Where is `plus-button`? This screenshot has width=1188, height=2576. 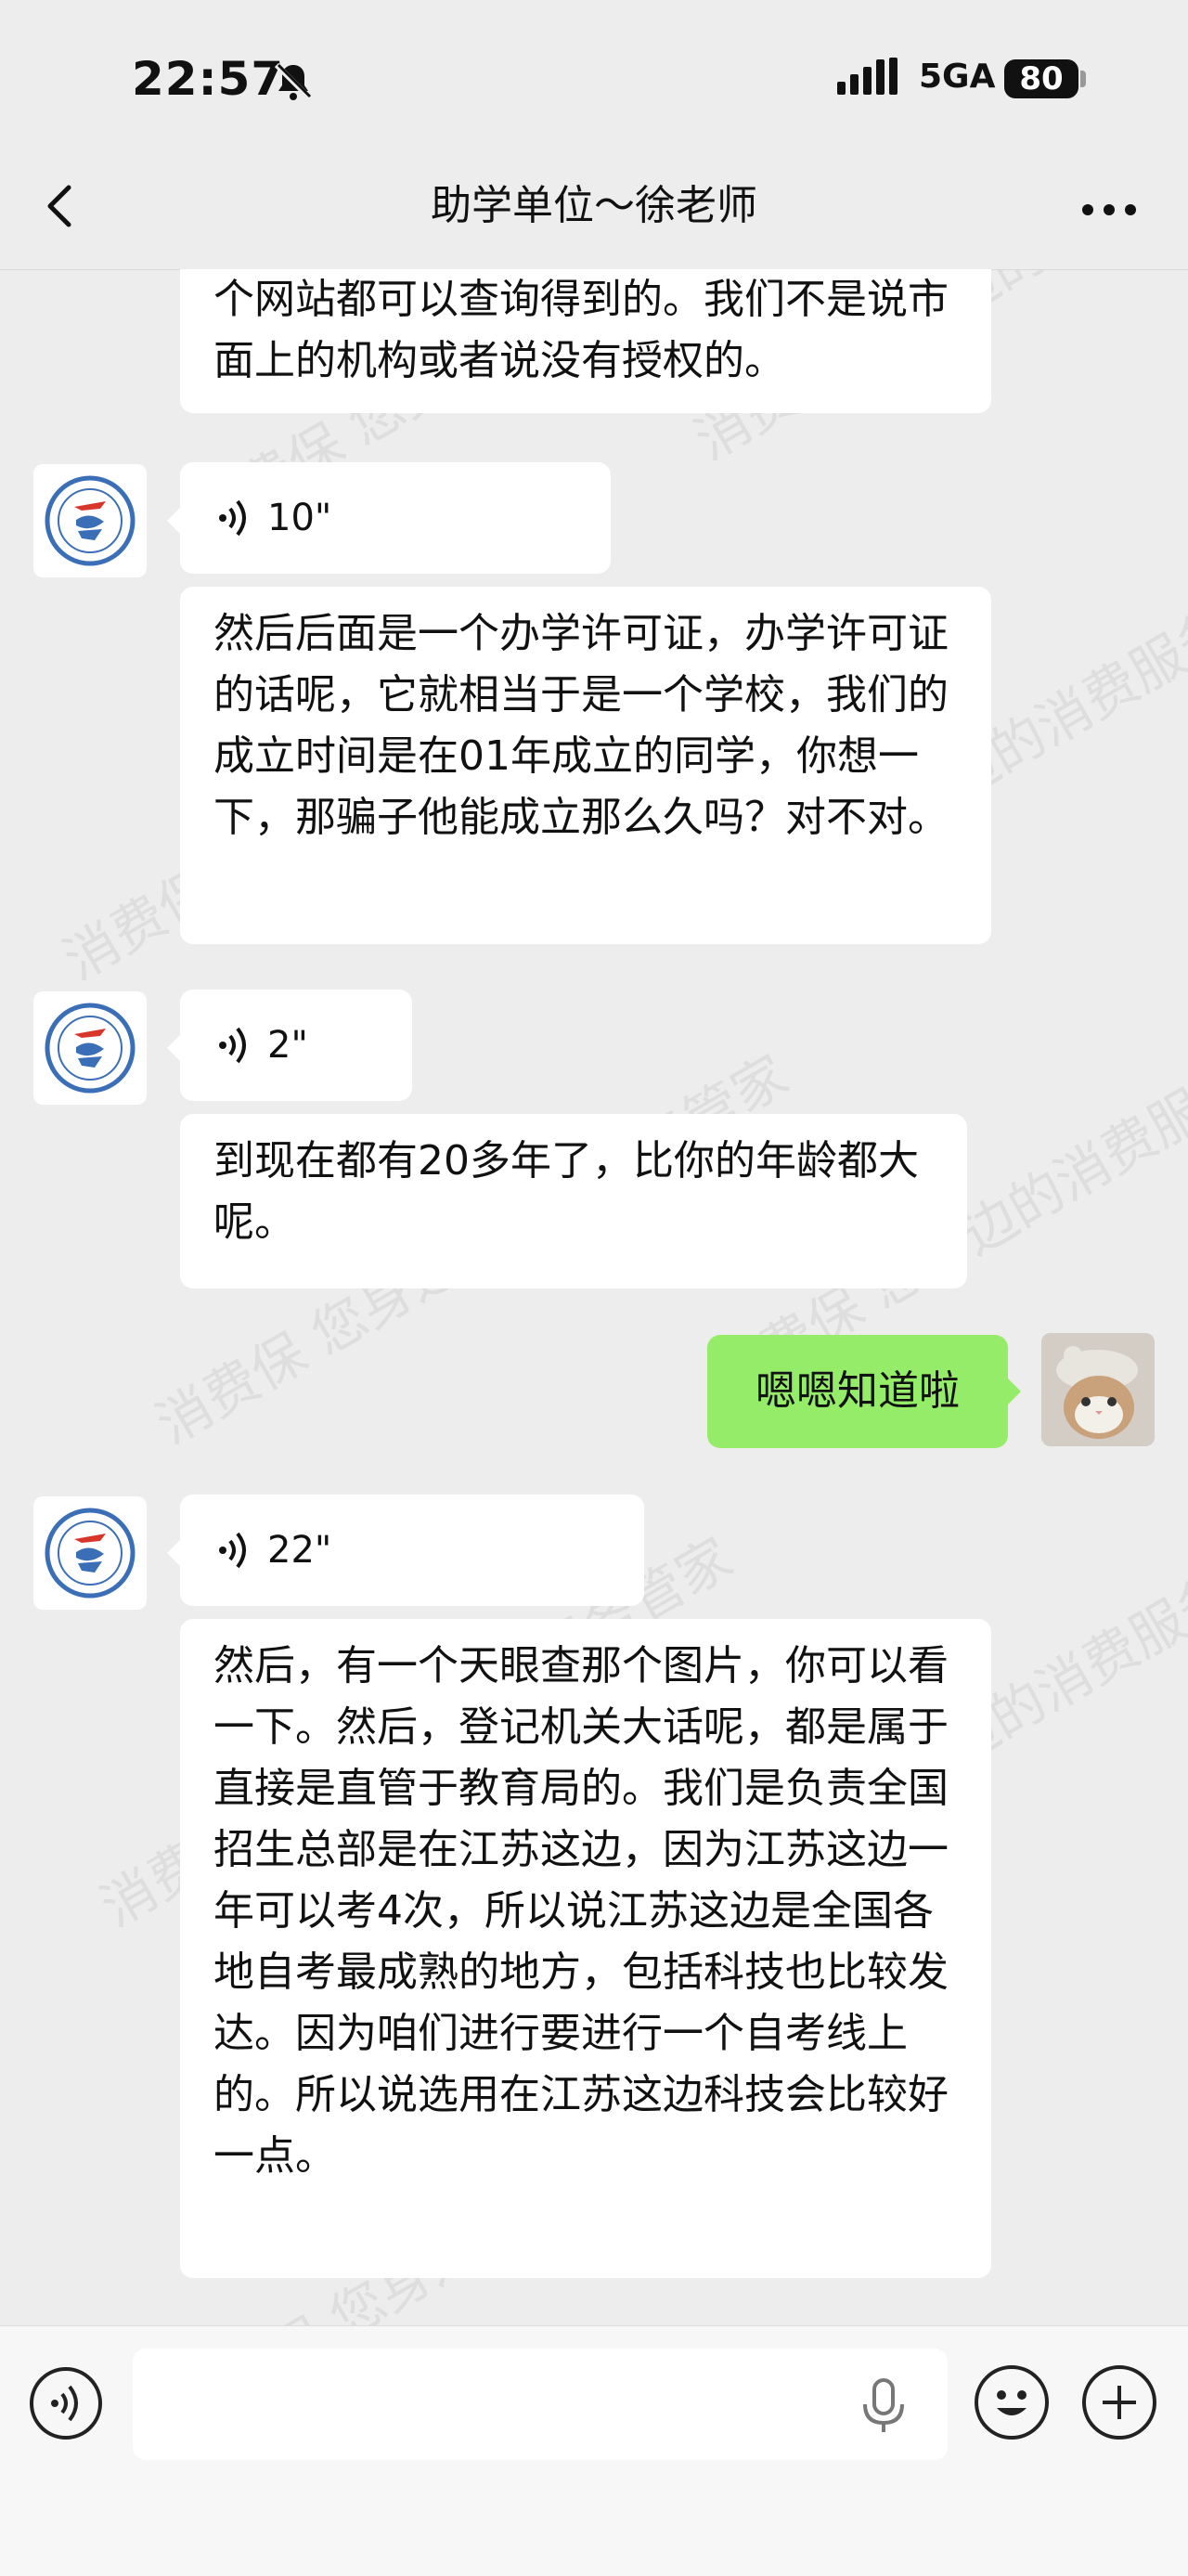 plus-button is located at coordinates (1119, 2402).